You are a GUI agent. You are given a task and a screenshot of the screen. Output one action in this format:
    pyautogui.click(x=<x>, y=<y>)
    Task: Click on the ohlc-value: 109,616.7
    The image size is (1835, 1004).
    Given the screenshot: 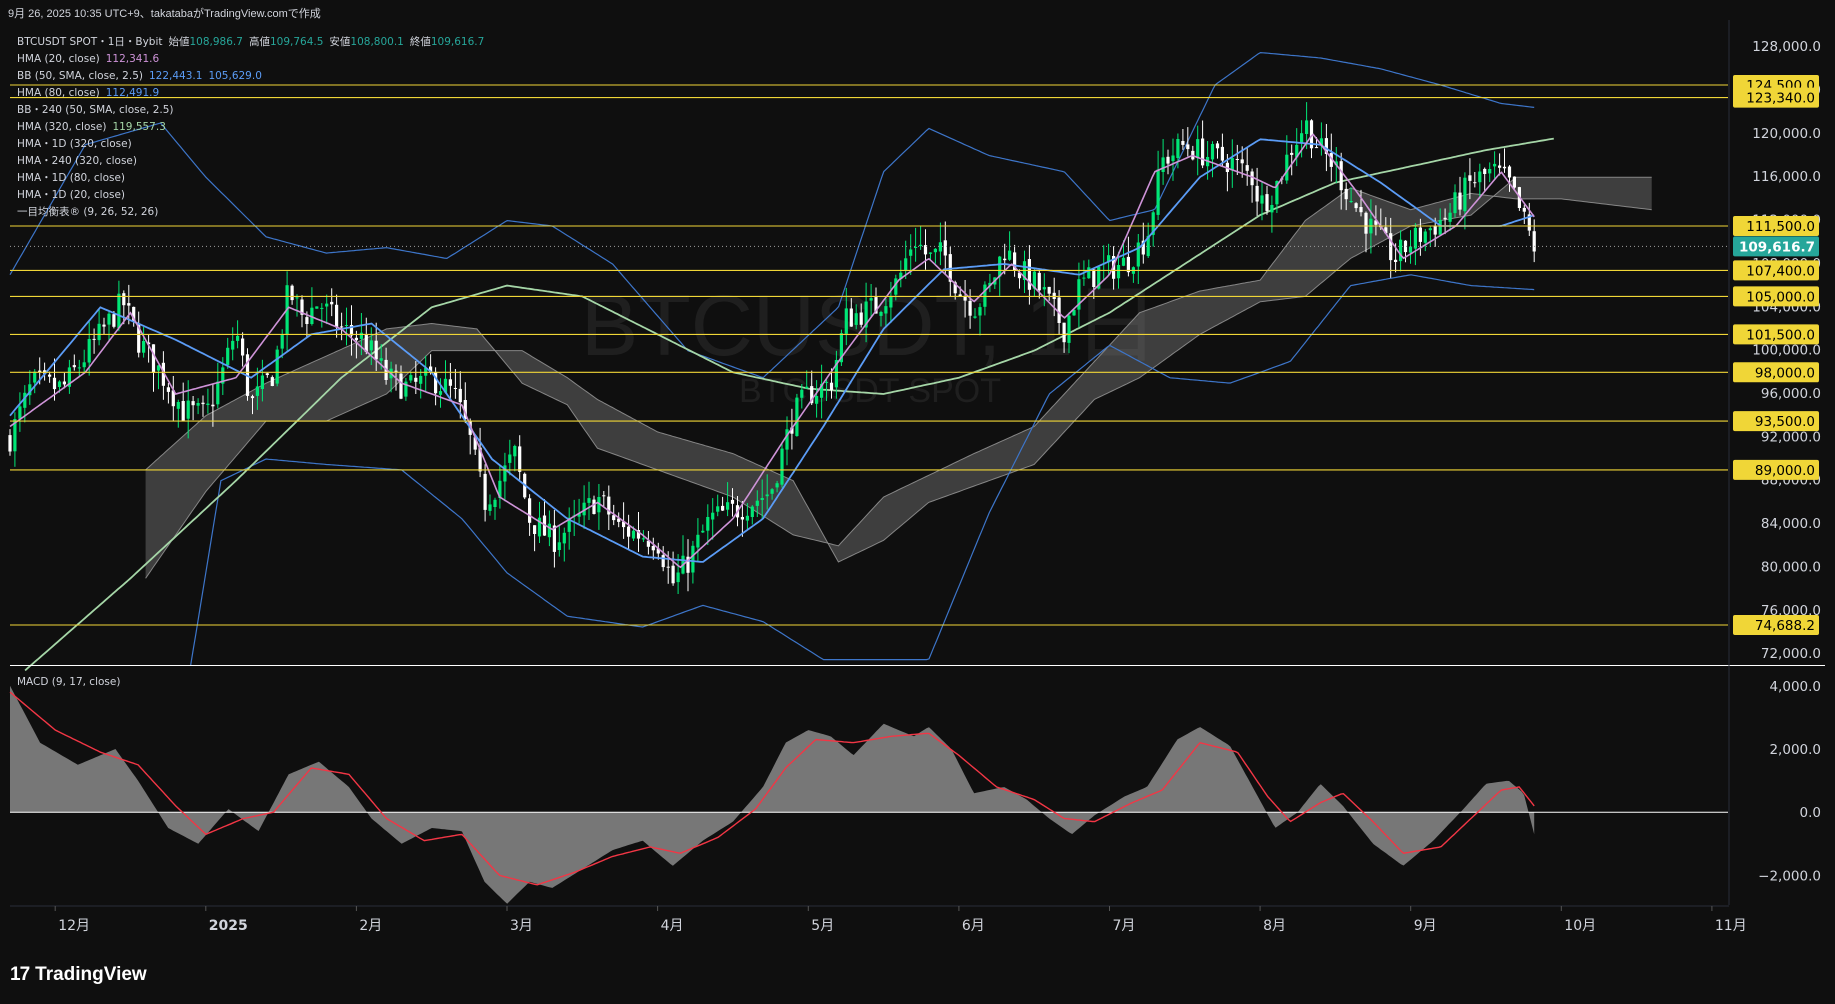 What is the action you would take?
    pyautogui.click(x=457, y=42)
    